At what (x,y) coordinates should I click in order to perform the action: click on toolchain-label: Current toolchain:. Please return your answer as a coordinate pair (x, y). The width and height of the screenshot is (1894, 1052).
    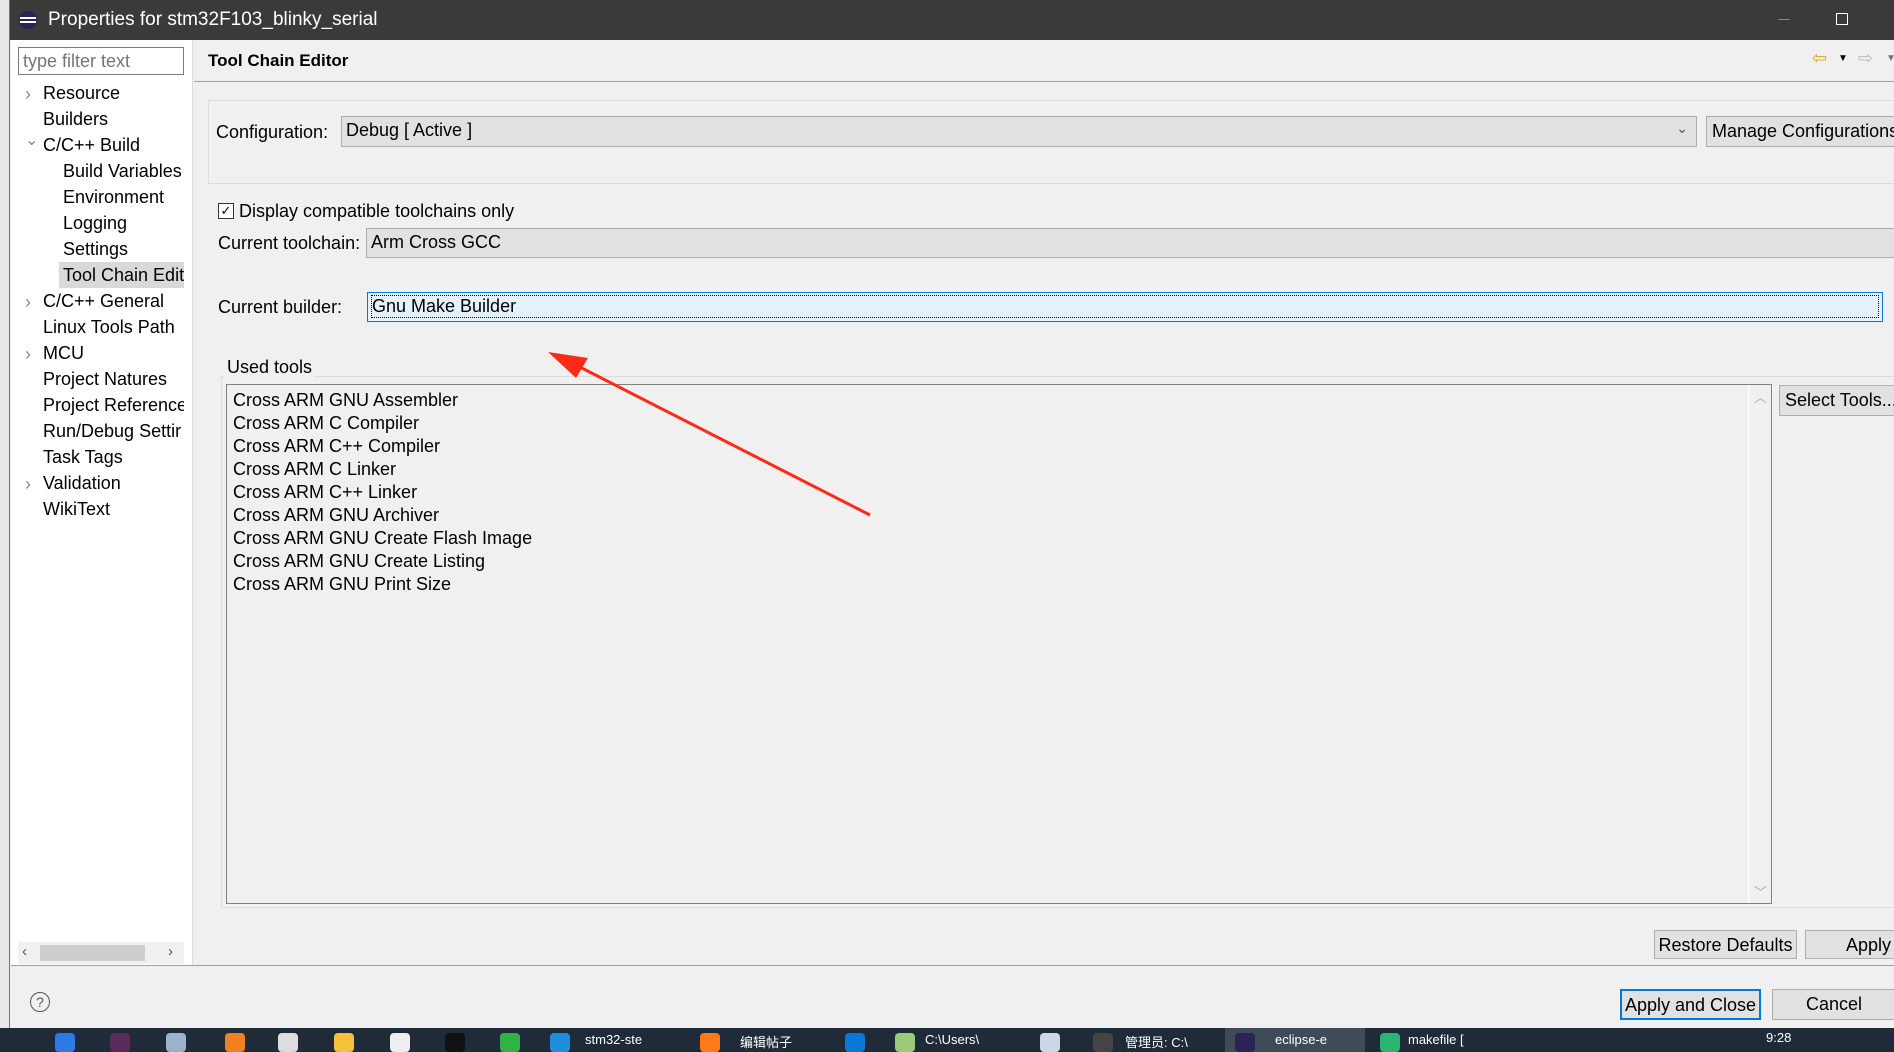
    Looking at the image, I should click on (289, 243).